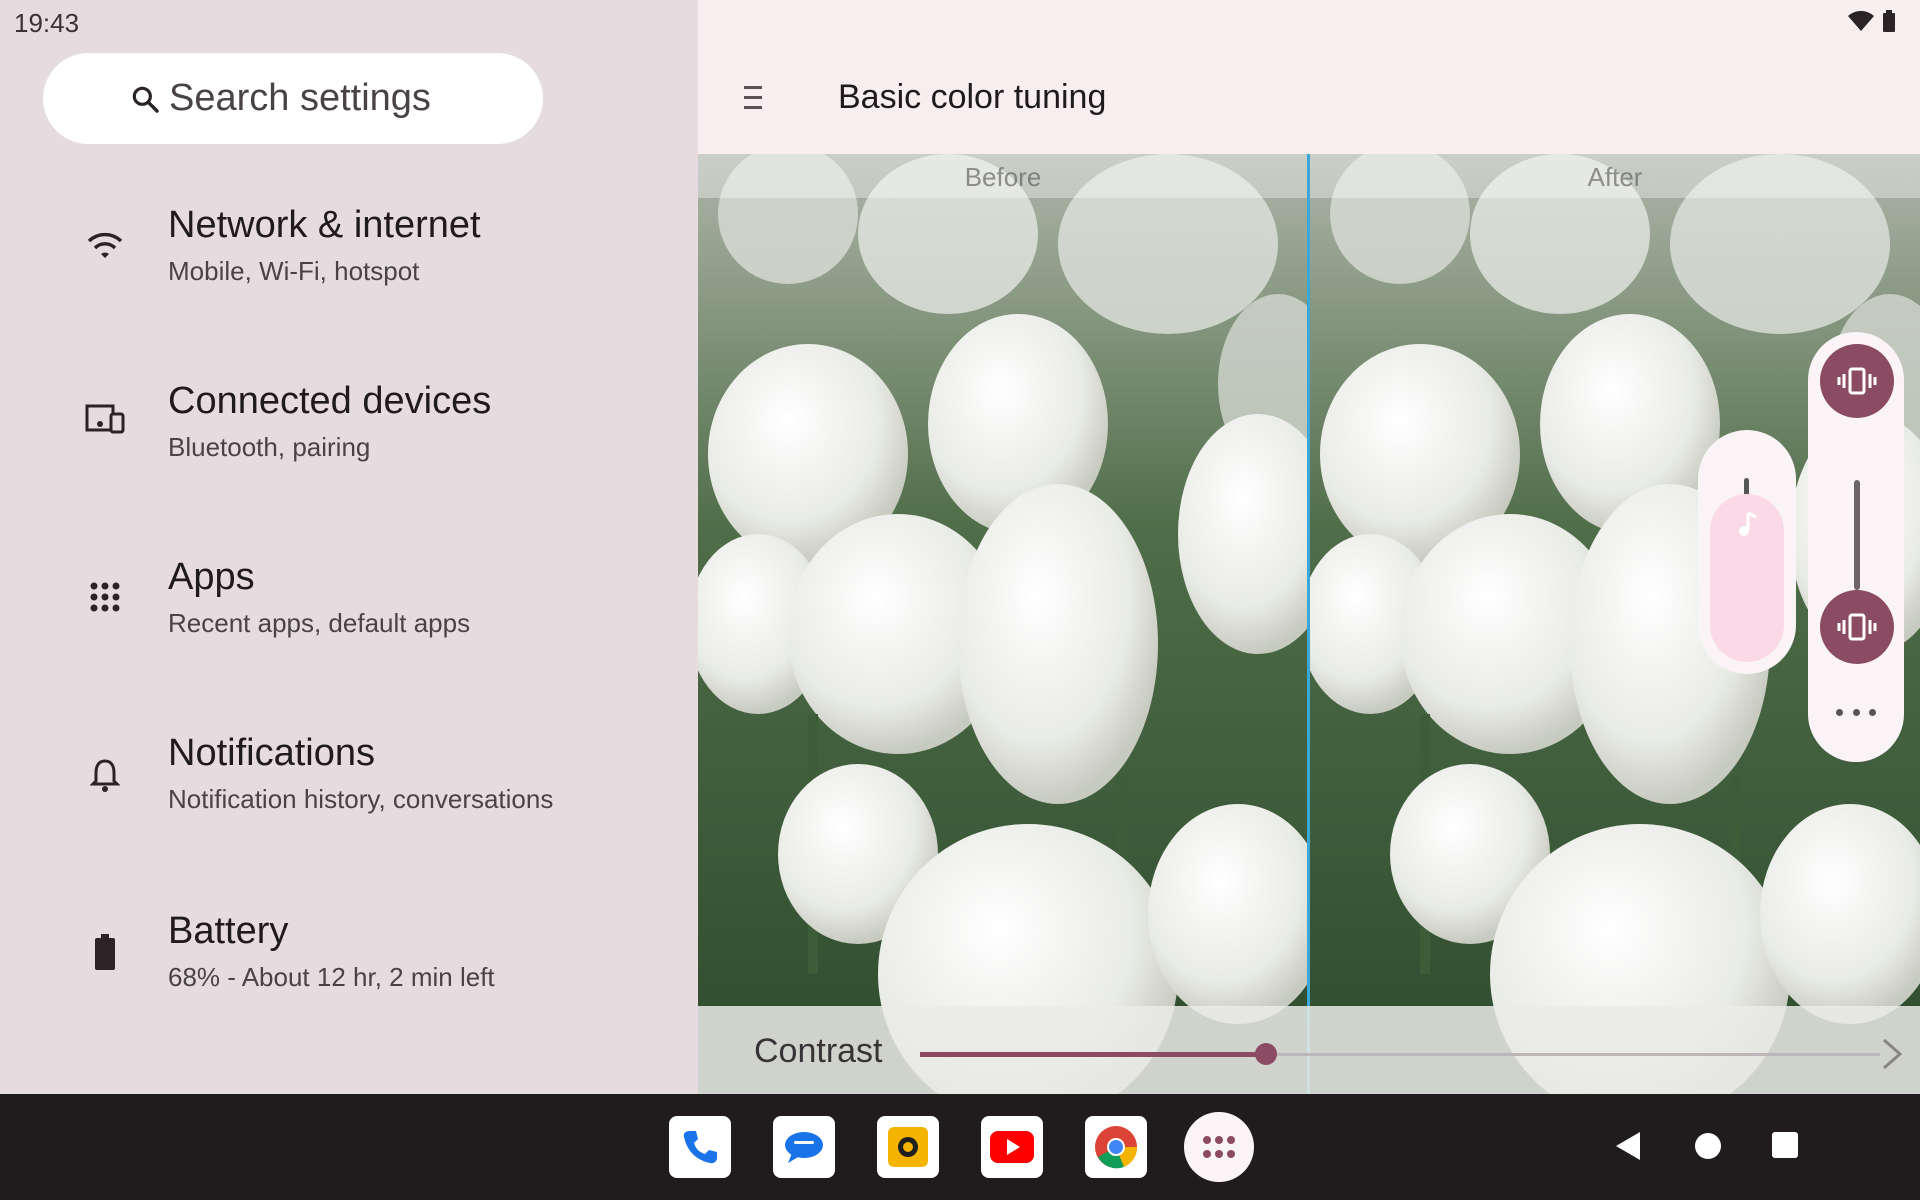 Image resolution: width=1920 pixels, height=1200 pixels. I want to click on settings-item-battery: Battery 68% - About 12 hr, 2 min left, so click(349, 972).